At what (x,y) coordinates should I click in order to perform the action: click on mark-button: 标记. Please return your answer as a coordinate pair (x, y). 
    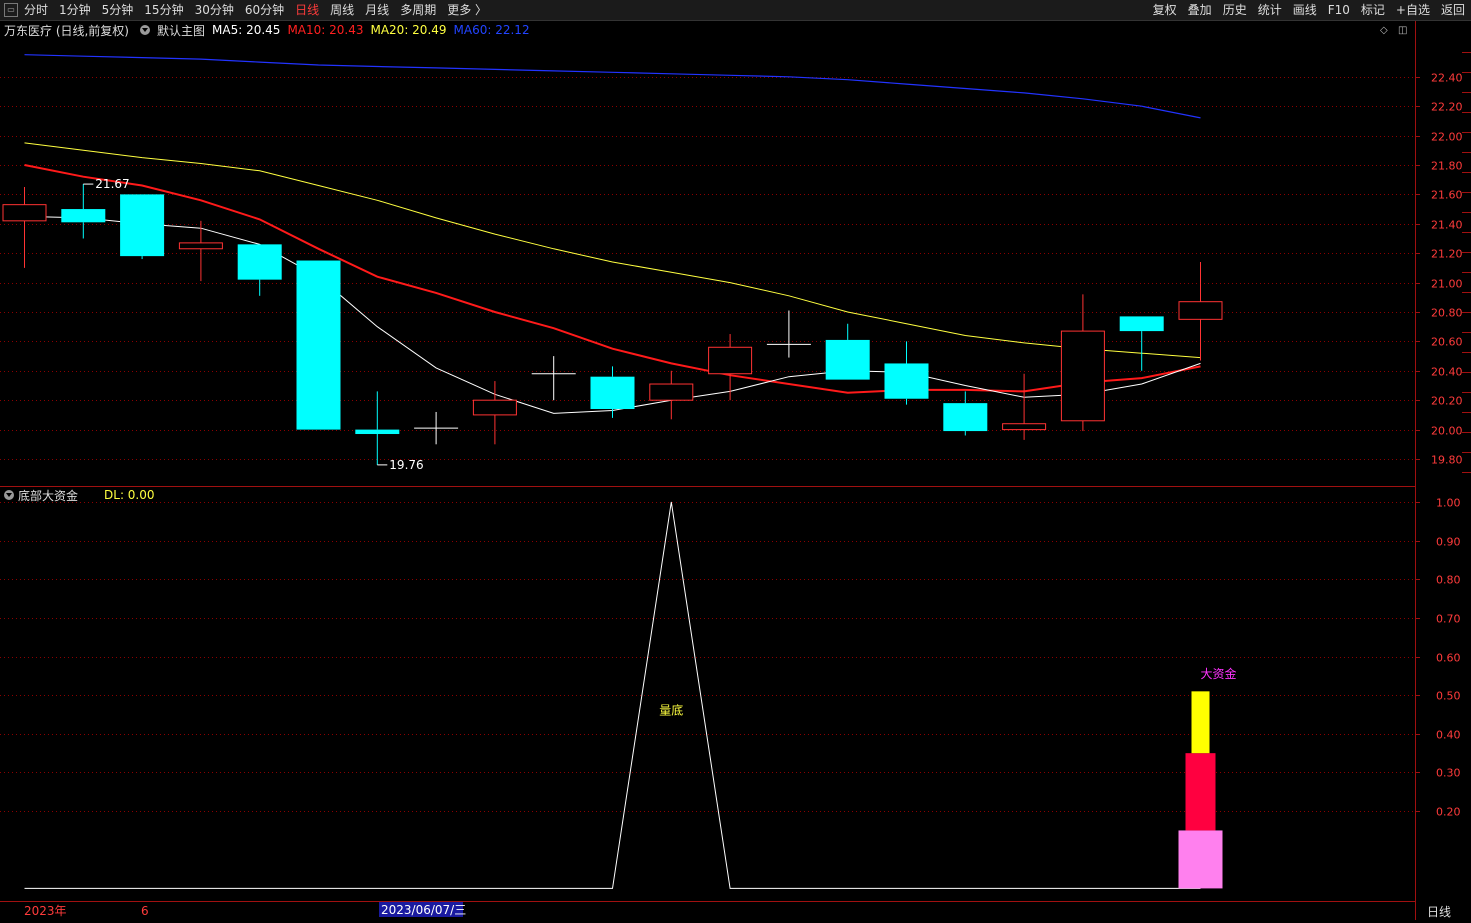
    Looking at the image, I should click on (1373, 10).